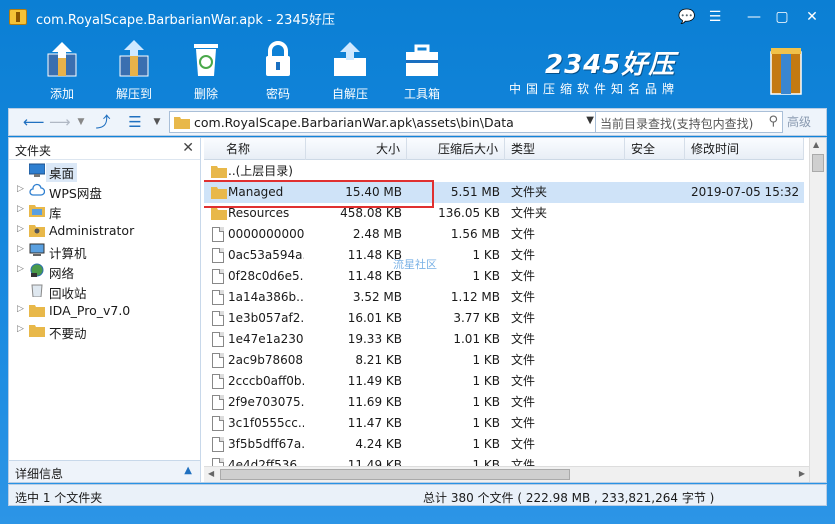 Image resolution: width=835 pixels, height=524 pixels. Describe the element at coordinates (104, 330) in the screenshot. I see `sidebar-item: ▷ 不要动` at that location.